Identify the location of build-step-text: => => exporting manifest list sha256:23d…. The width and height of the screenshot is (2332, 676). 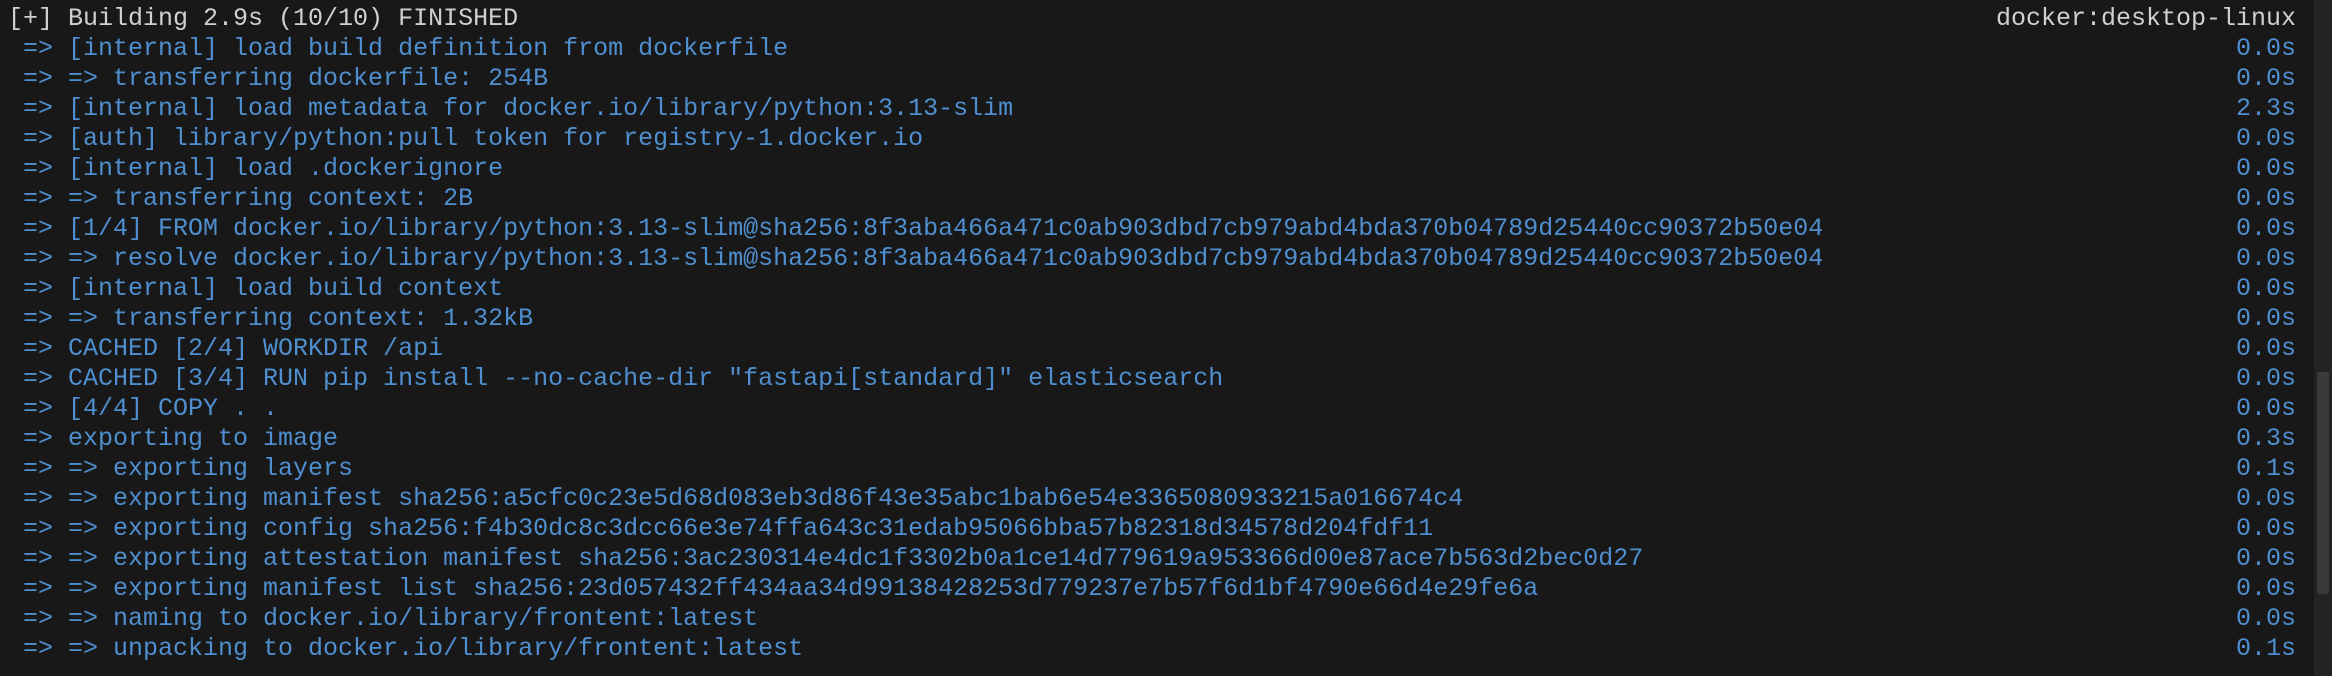
(773, 588).